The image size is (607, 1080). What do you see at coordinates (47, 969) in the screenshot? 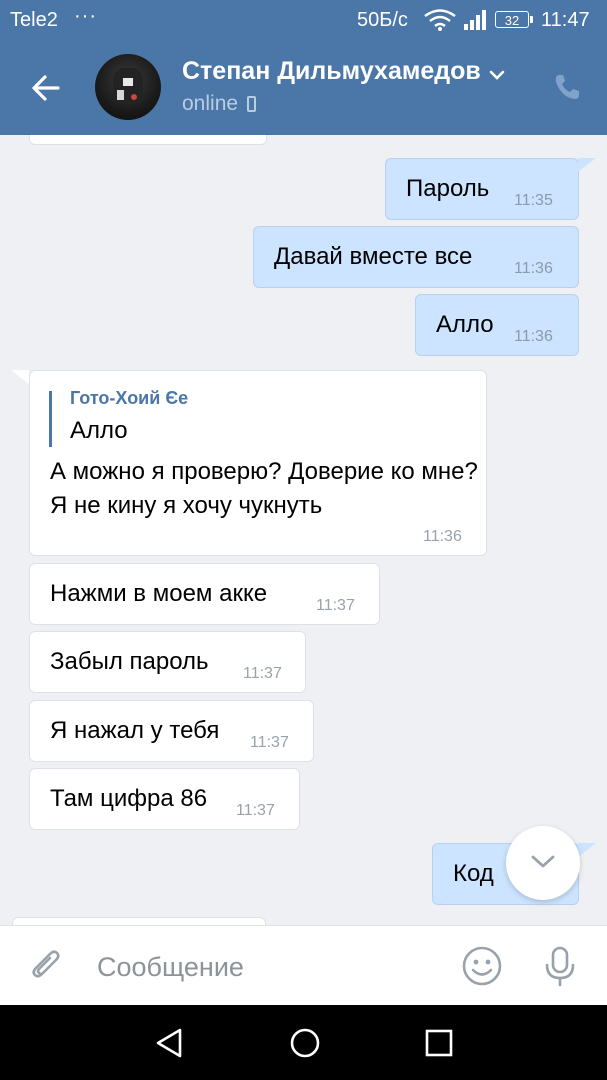
I see `paperclip-icon` at bounding box center [47, 969].